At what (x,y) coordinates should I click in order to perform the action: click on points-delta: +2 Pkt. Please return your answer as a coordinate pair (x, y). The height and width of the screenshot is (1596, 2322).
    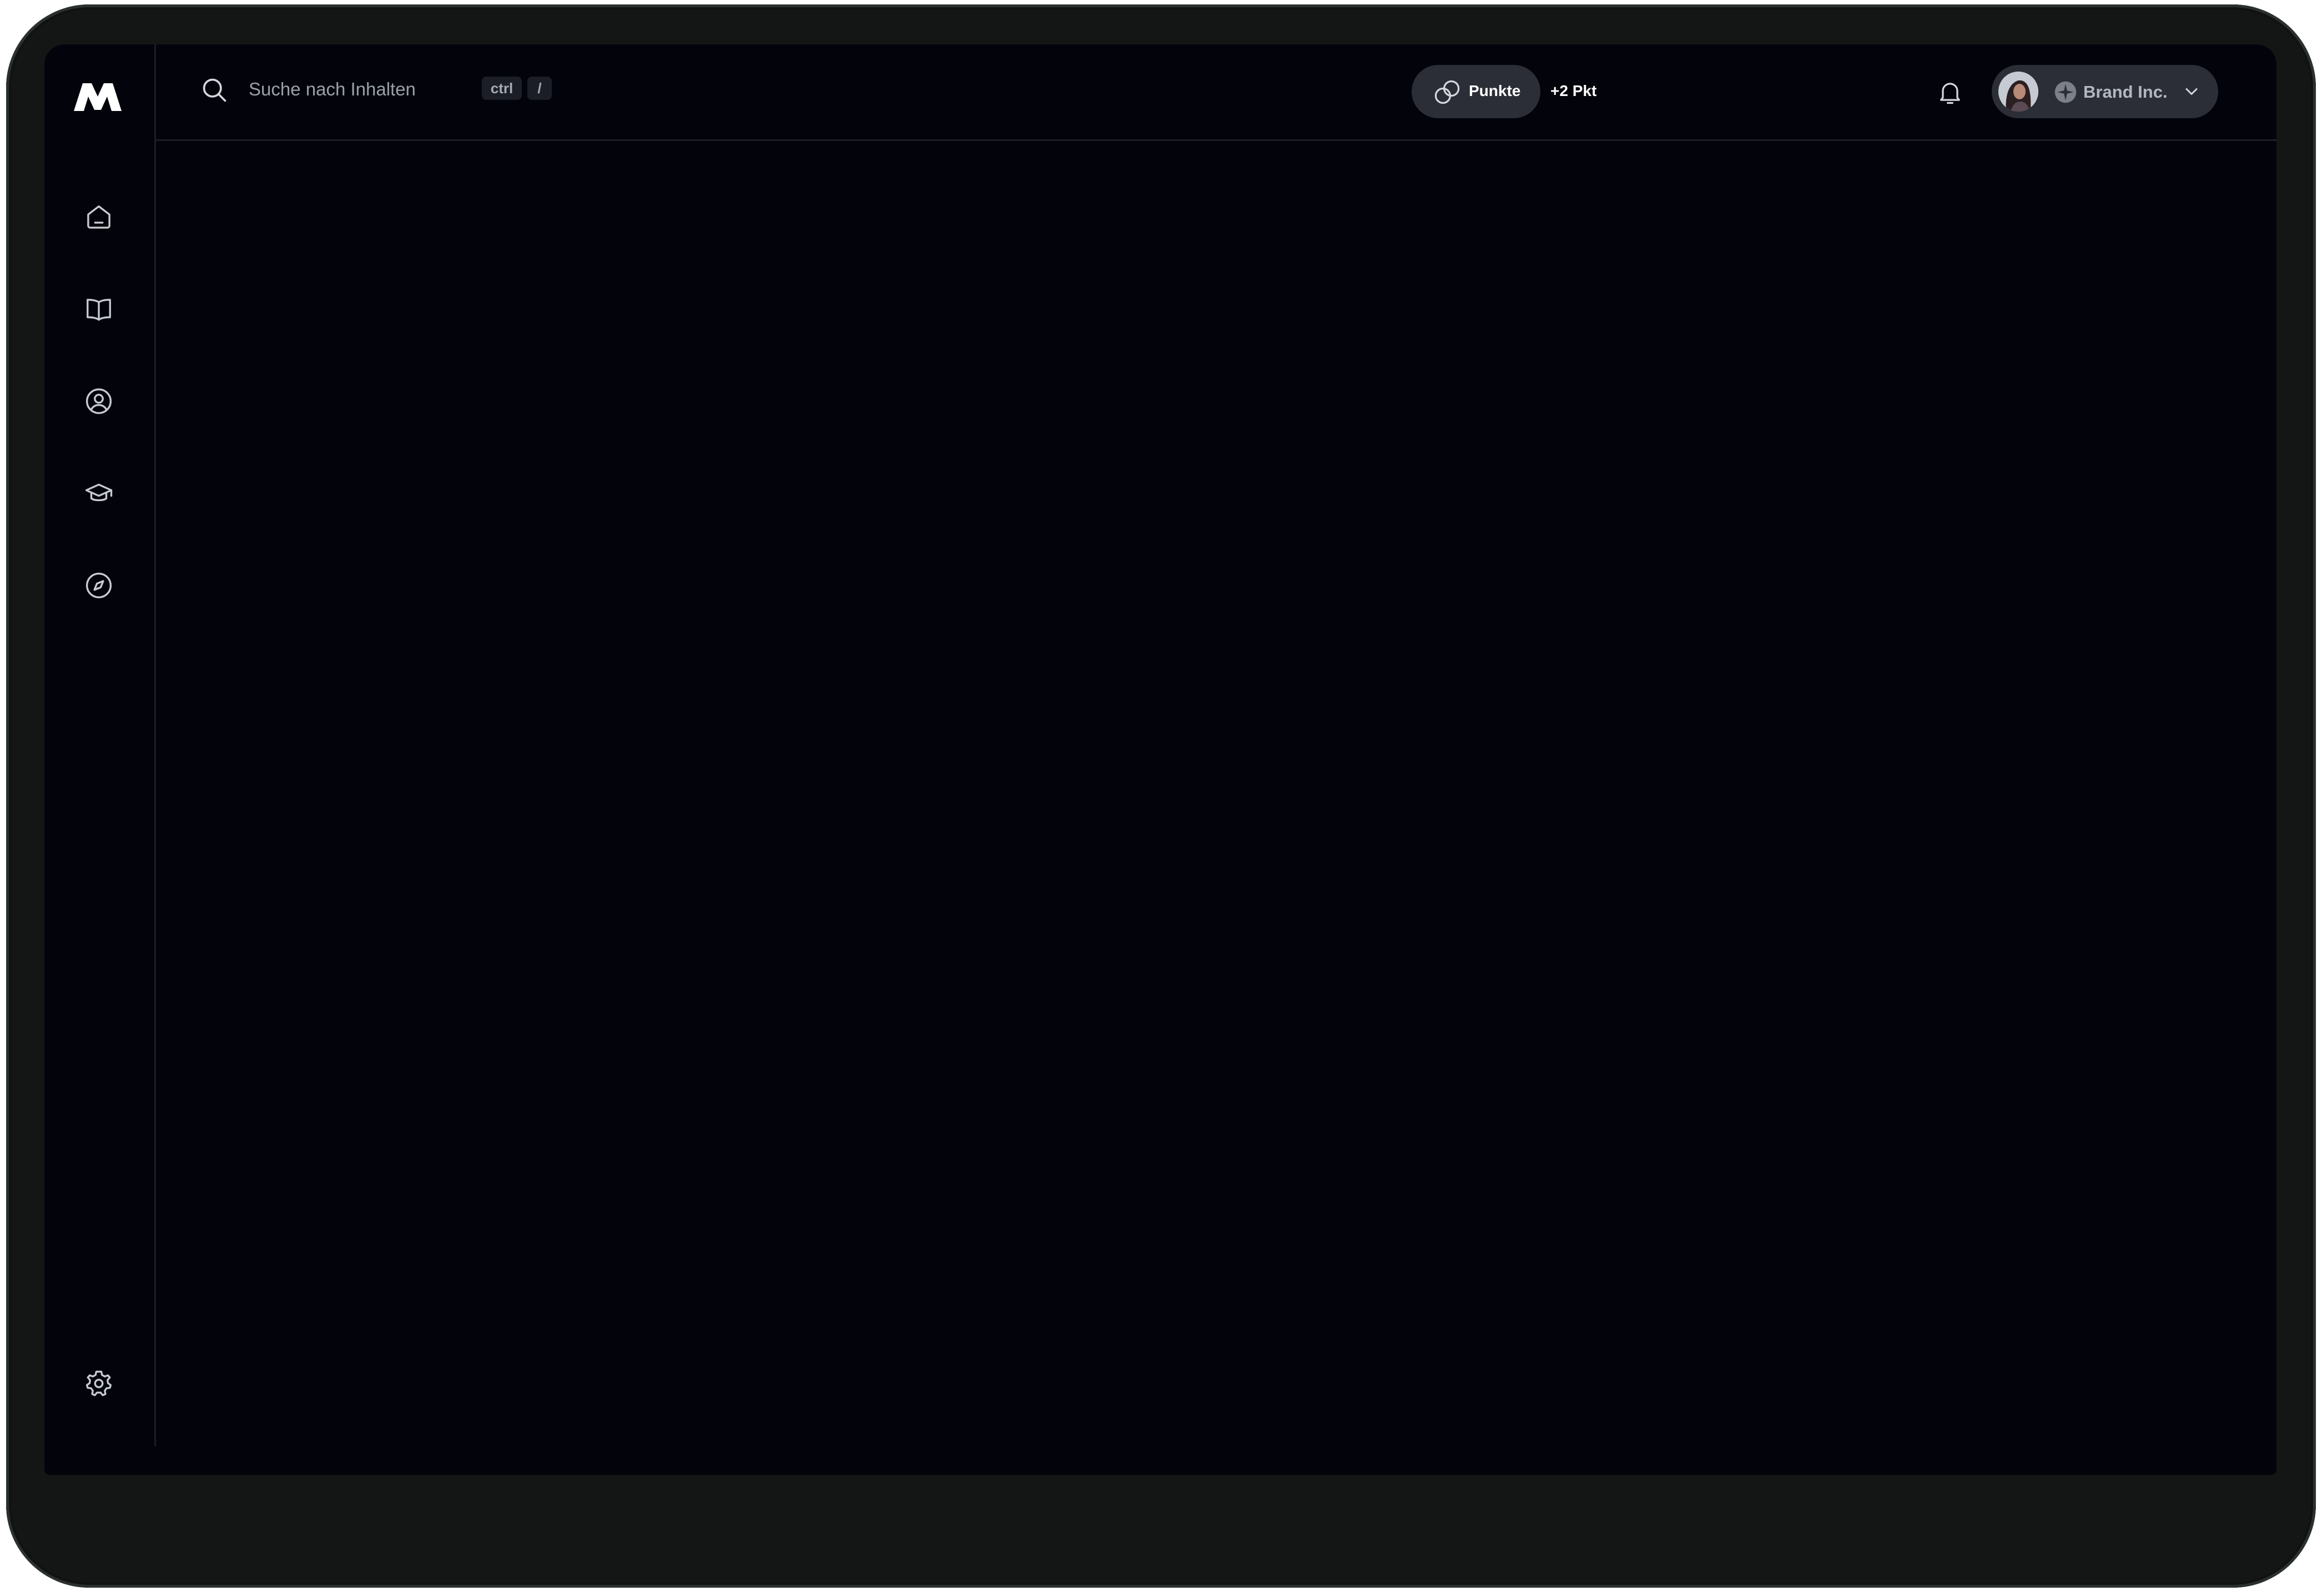
    Looking at the image, I should click on (1573, 90).